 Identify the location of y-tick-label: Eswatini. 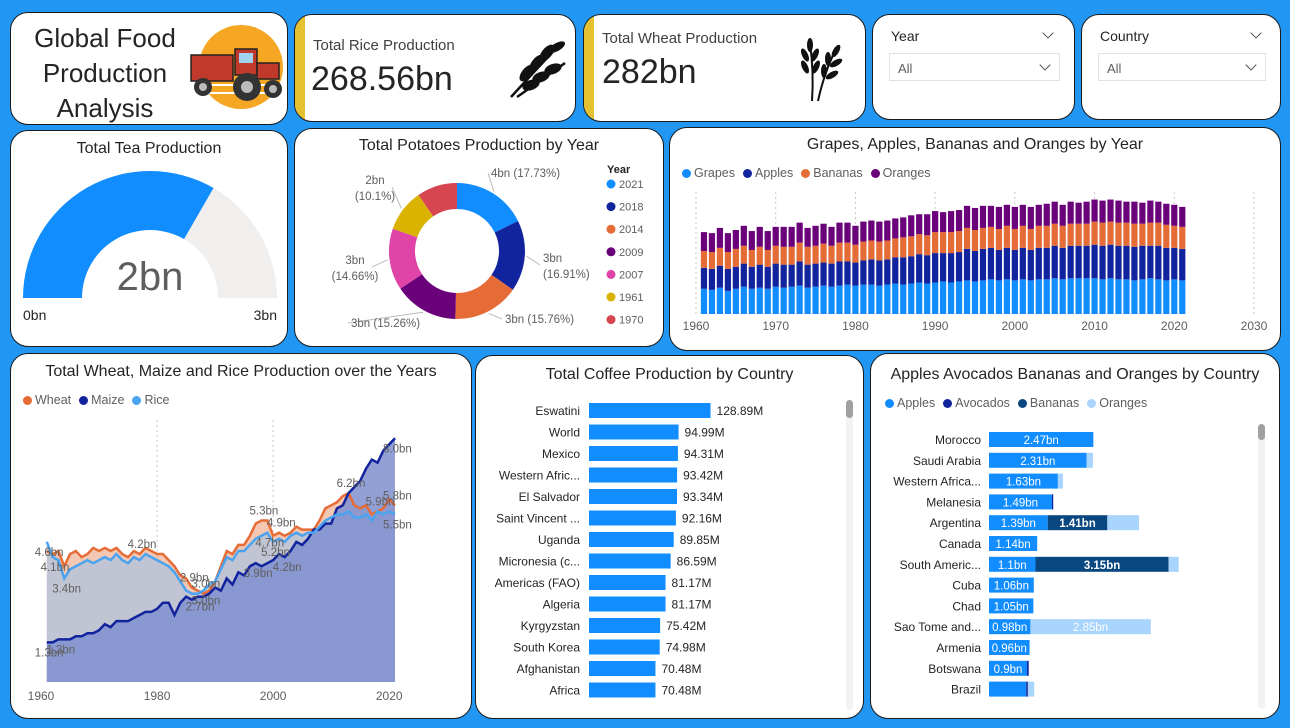
(557, 411).